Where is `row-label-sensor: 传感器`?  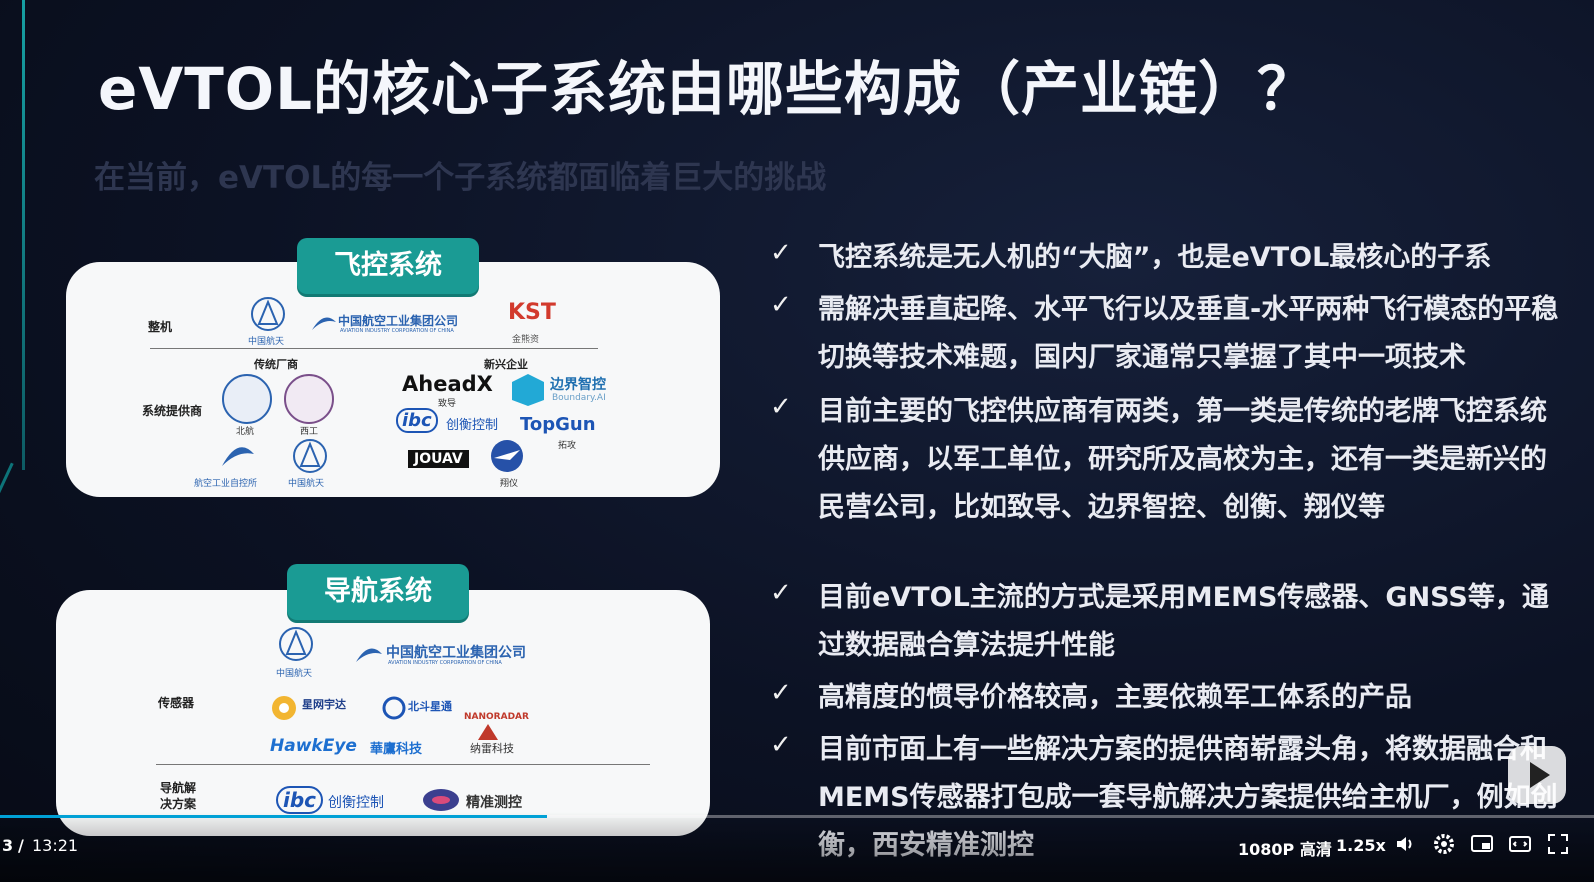 row-label-sensor: 传感器 is located at coordinates (176, 703).